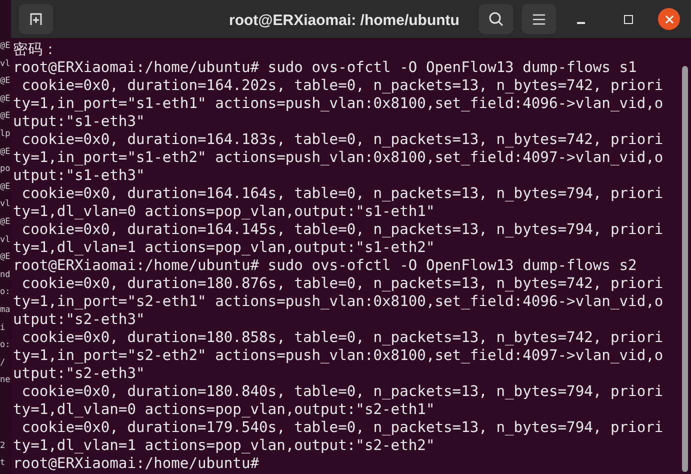 This screenshot has height=474, width=691. What do you see at coordinates (342, 86) in the screenshot?
I see `terminal-line: cookie=0x0, duration=164.202s, table=0, n_packets=13, n_bytes=742, priori` at bounding box center [342, 86].